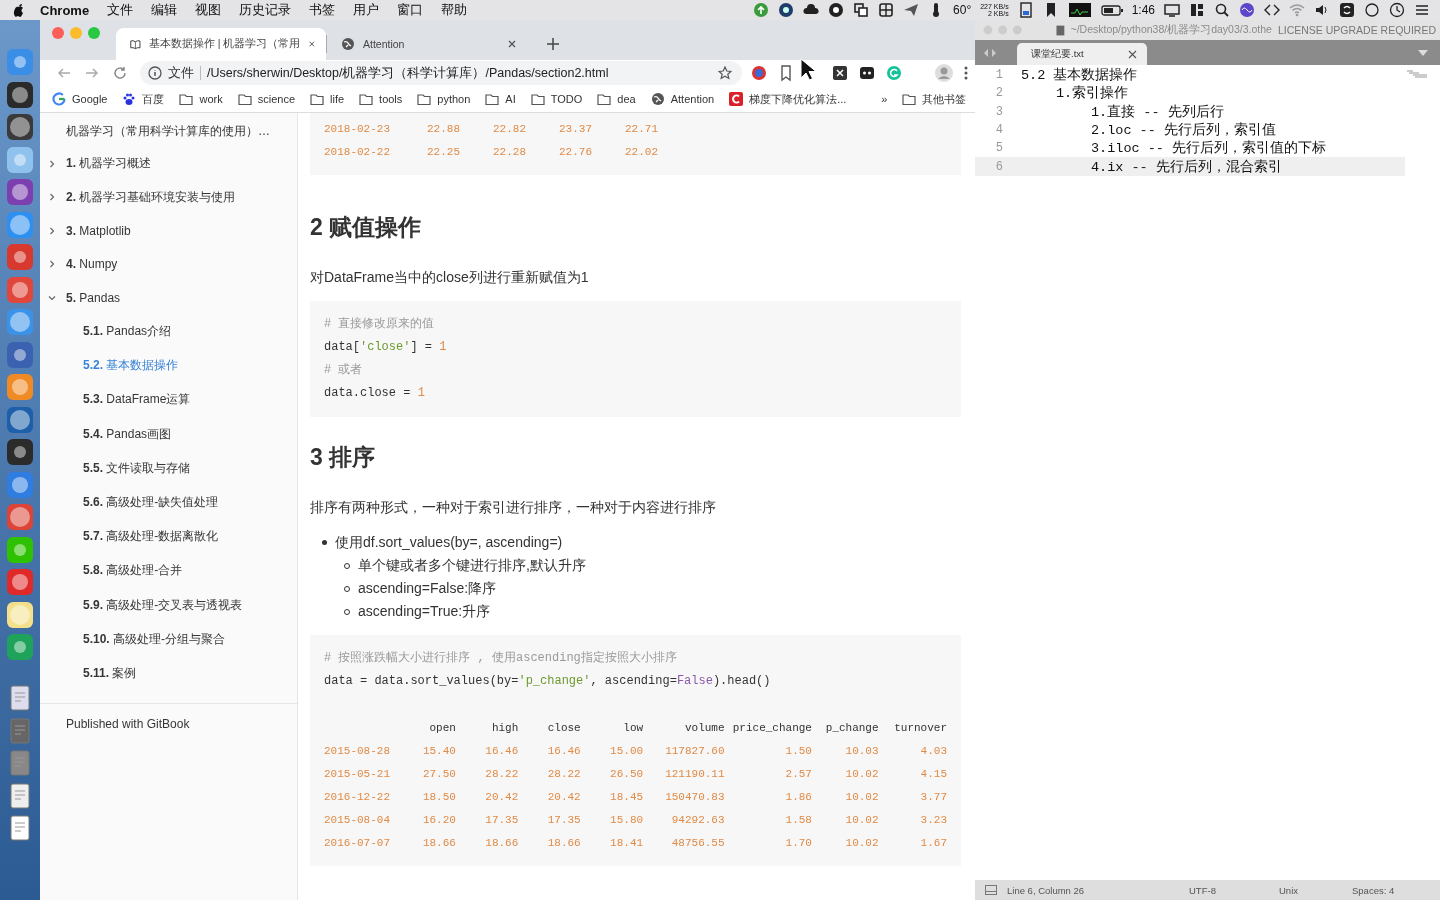 Image resolution: width=1440 pixels, height=900 pixels. I want to click on send-icon, so click(911, 10).